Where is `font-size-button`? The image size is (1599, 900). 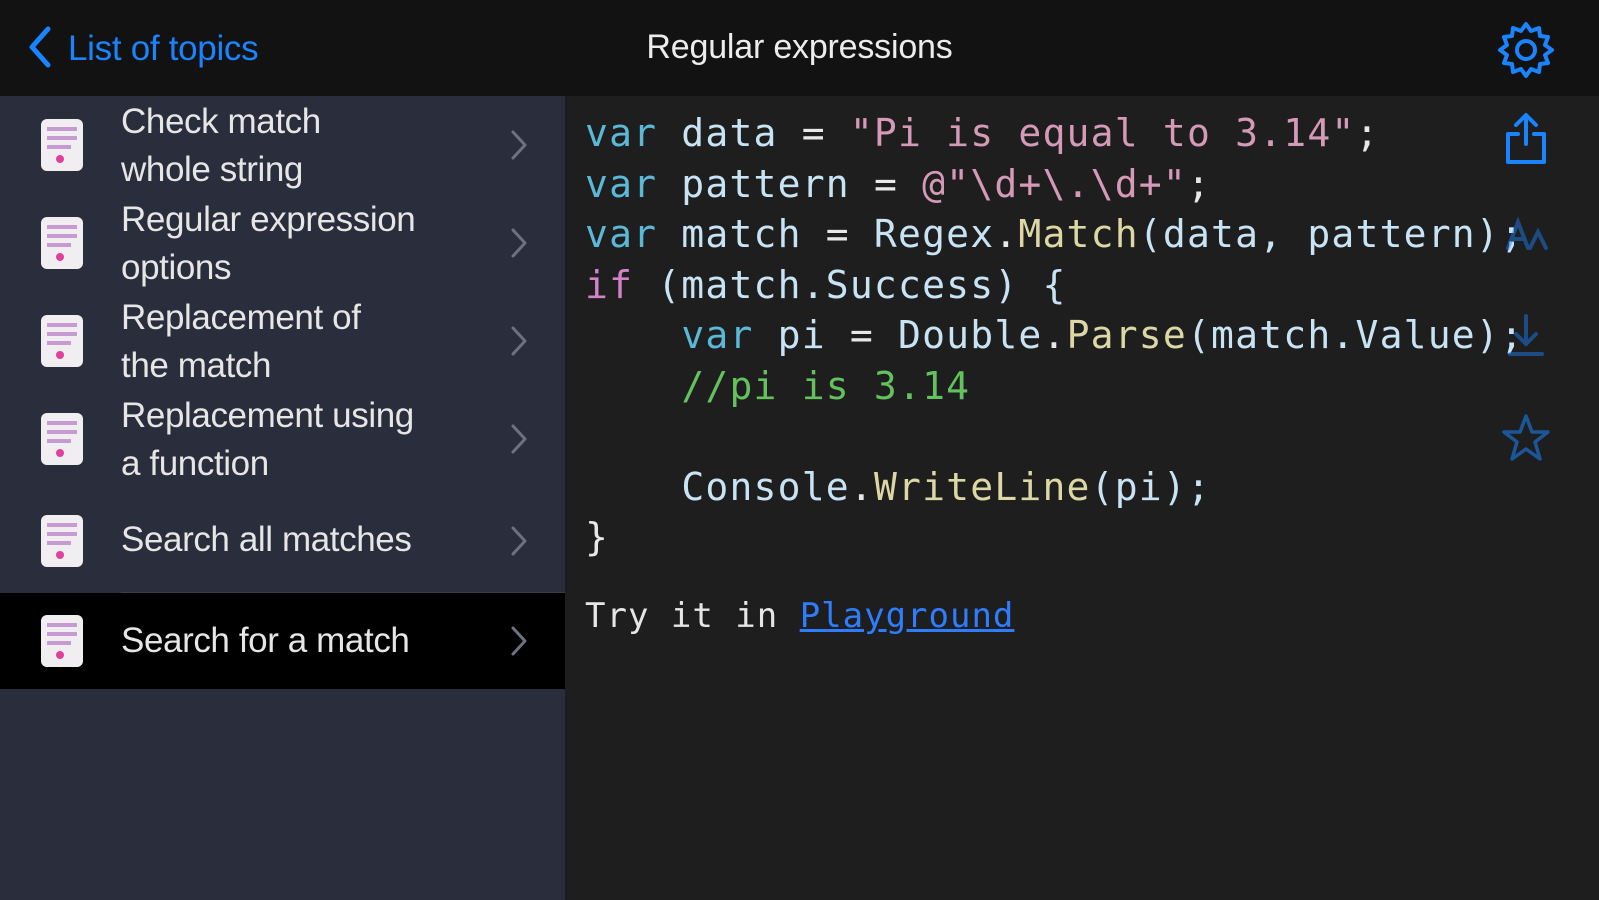
font-size-button is located at coordinates (1526, 236).